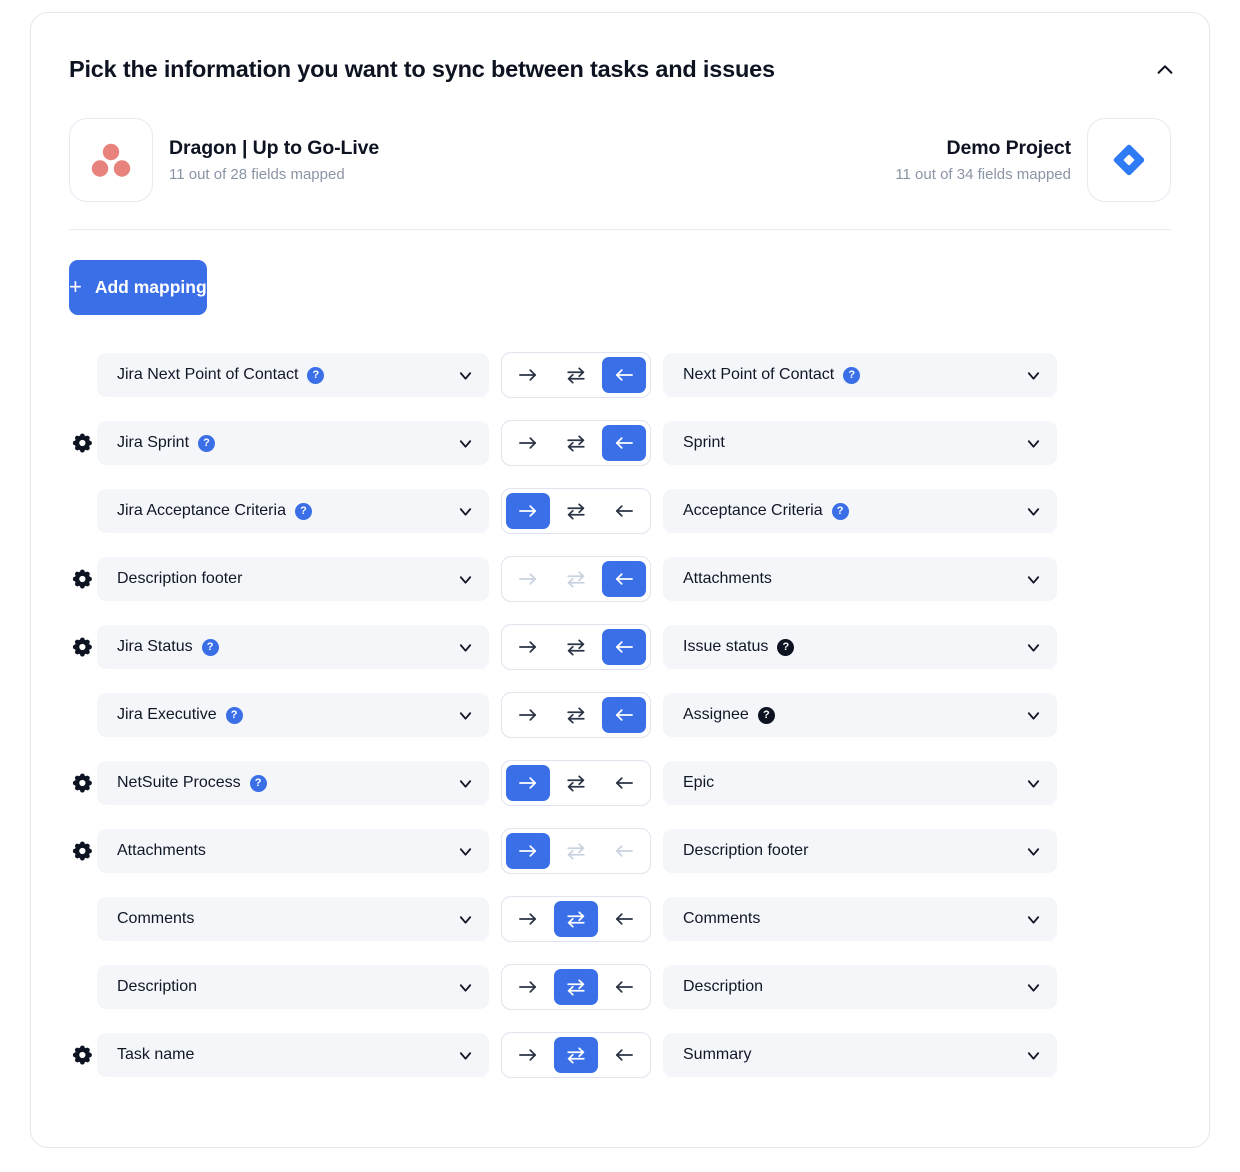 The height and width of the screenshot is (1172, 1240). I want to click on target-field-select: Description, so click(860, 987).